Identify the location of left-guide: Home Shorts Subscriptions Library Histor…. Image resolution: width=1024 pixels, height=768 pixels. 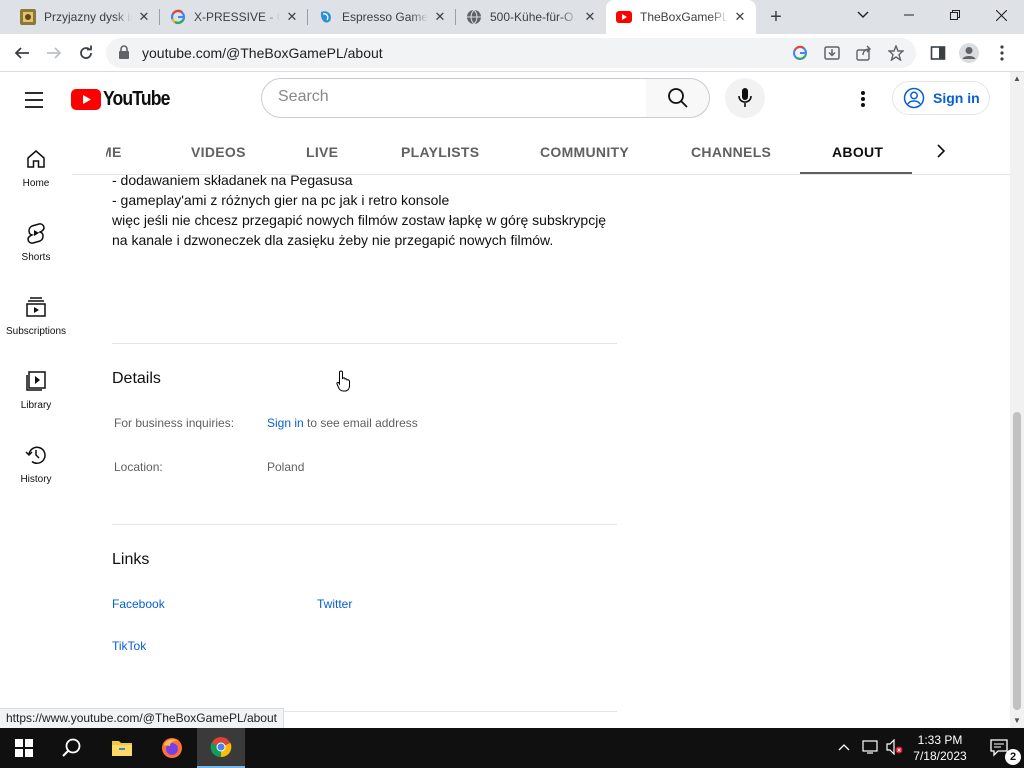
(36, 428).